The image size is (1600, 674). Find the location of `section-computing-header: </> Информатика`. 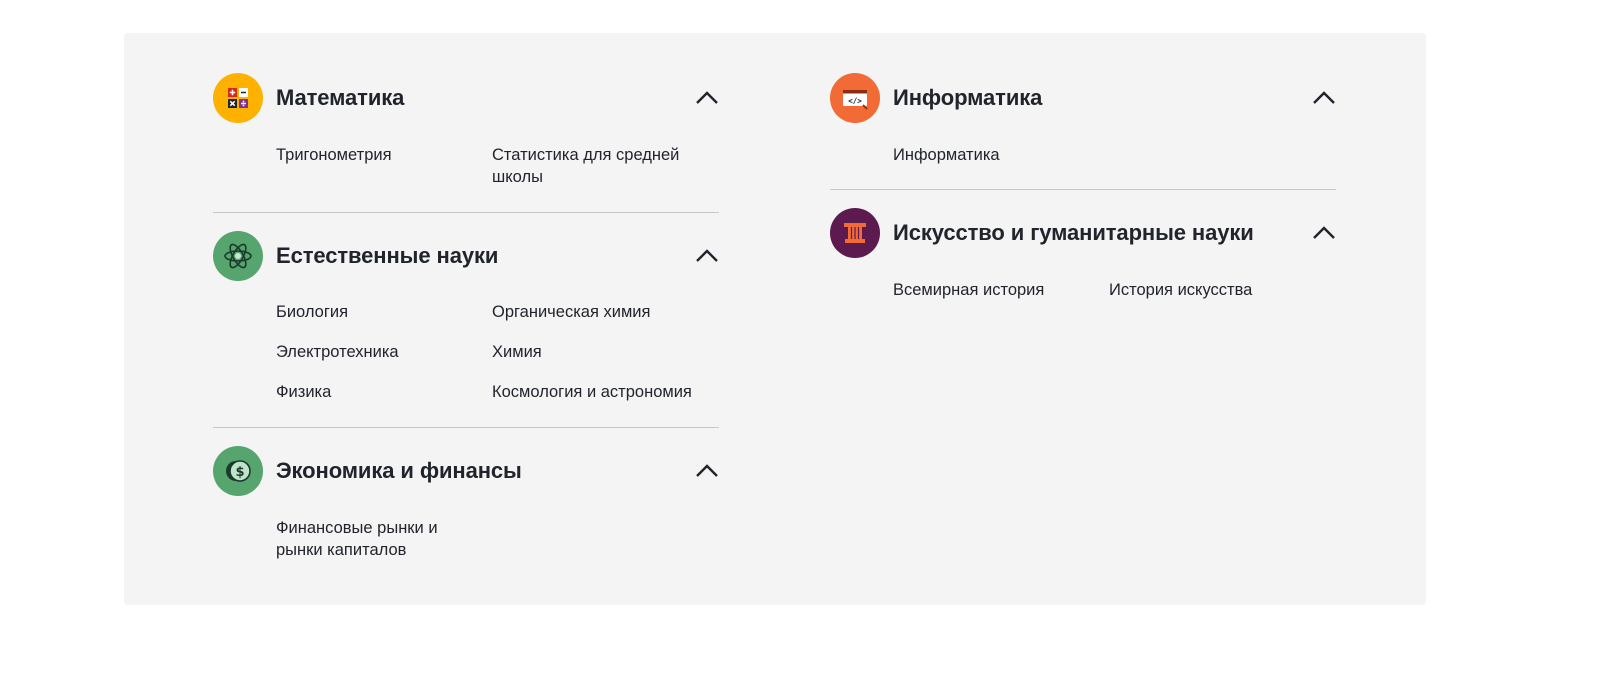

section-computing-header: </> Информатика is located at coordinates (1083, 98).